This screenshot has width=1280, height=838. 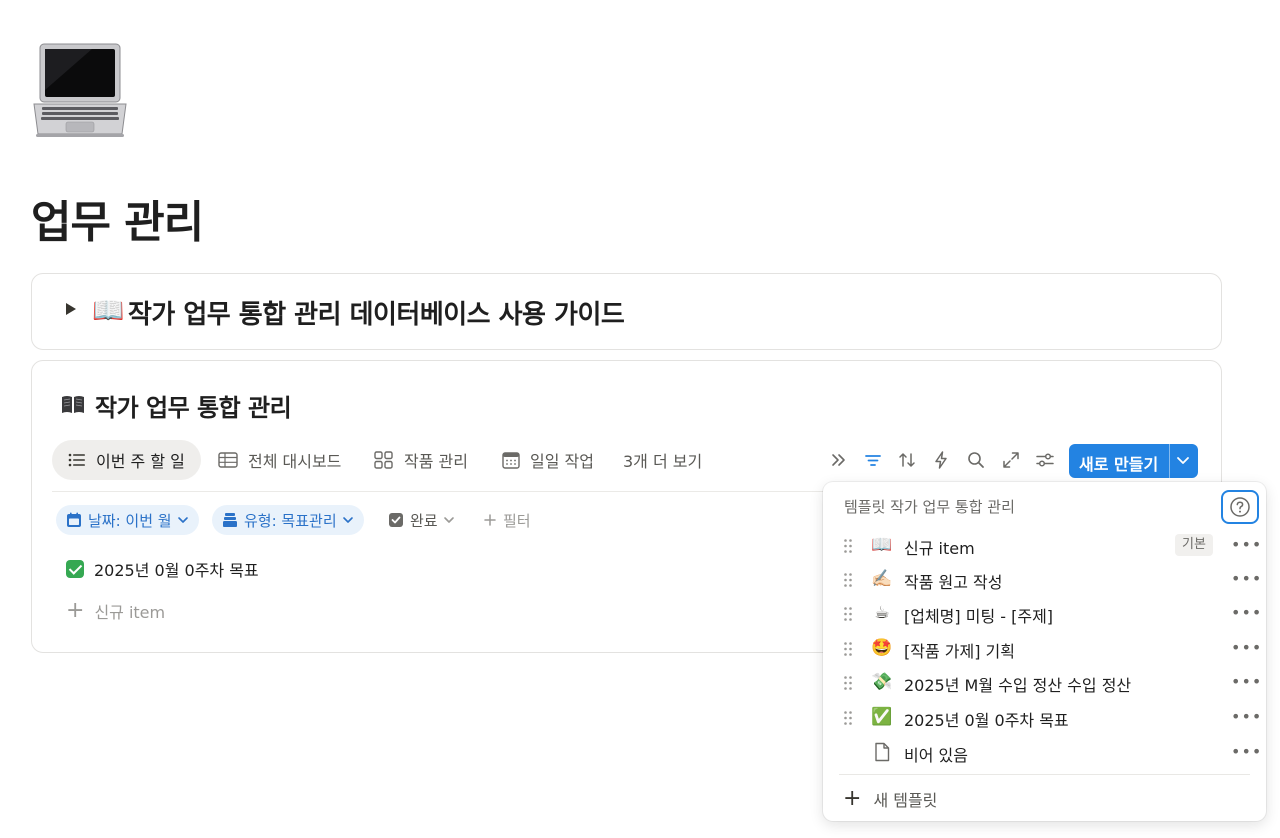 What do you see at coordinates (976, 460) in the screenshot?
I see `search-icon` at bounding box center [976, 460].